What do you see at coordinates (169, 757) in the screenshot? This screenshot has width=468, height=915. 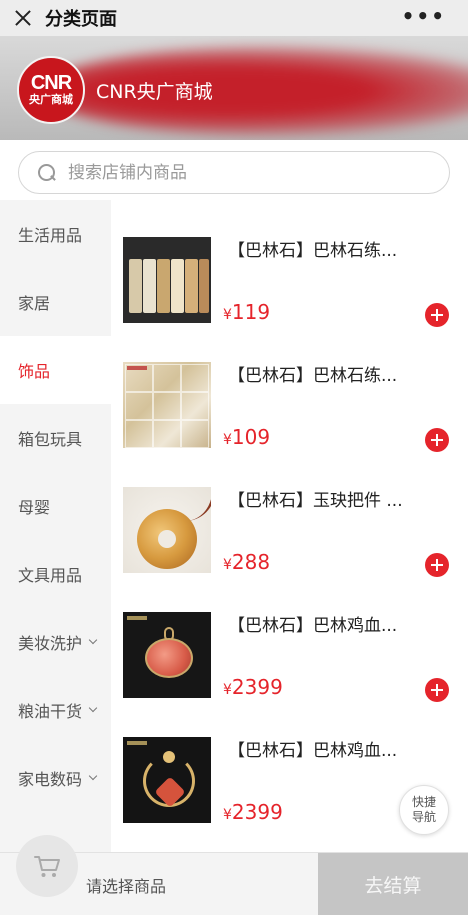 I see `pendant-knot-shape` at bounding box center [169, 757].